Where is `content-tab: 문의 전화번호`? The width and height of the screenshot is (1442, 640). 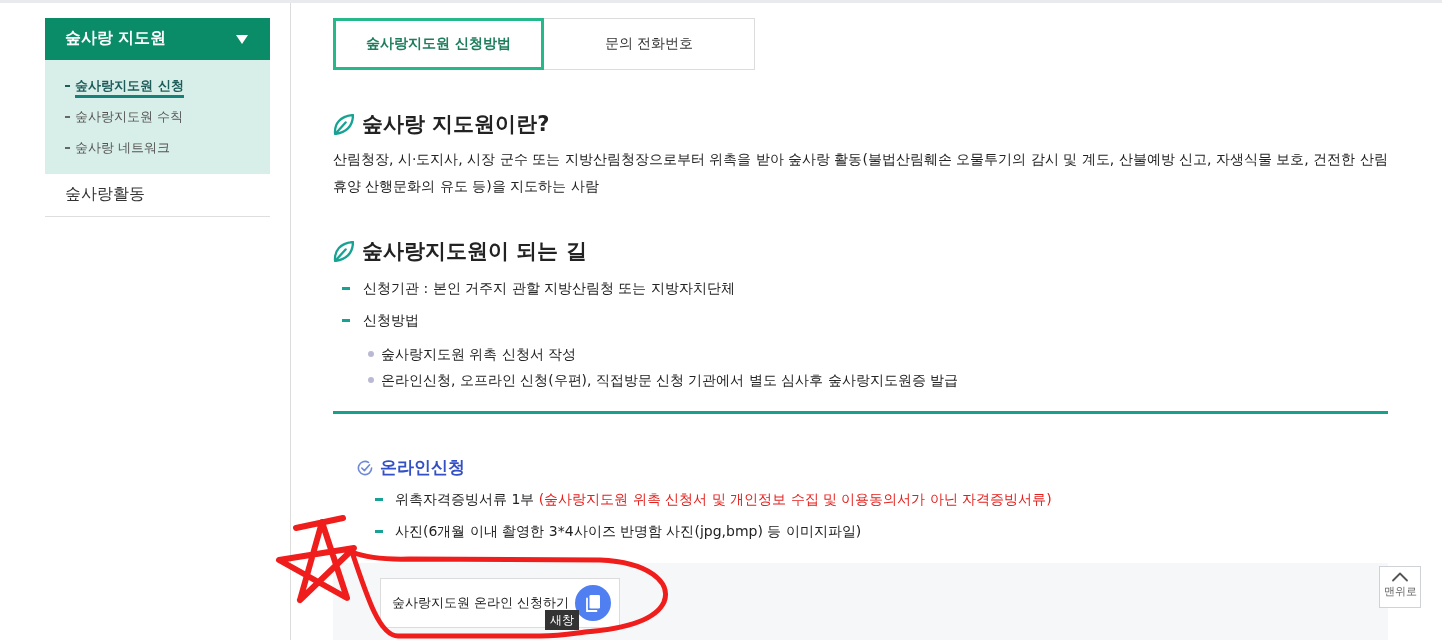
content-tab: 문의 전화번호 is located at coordinates (649, 44).